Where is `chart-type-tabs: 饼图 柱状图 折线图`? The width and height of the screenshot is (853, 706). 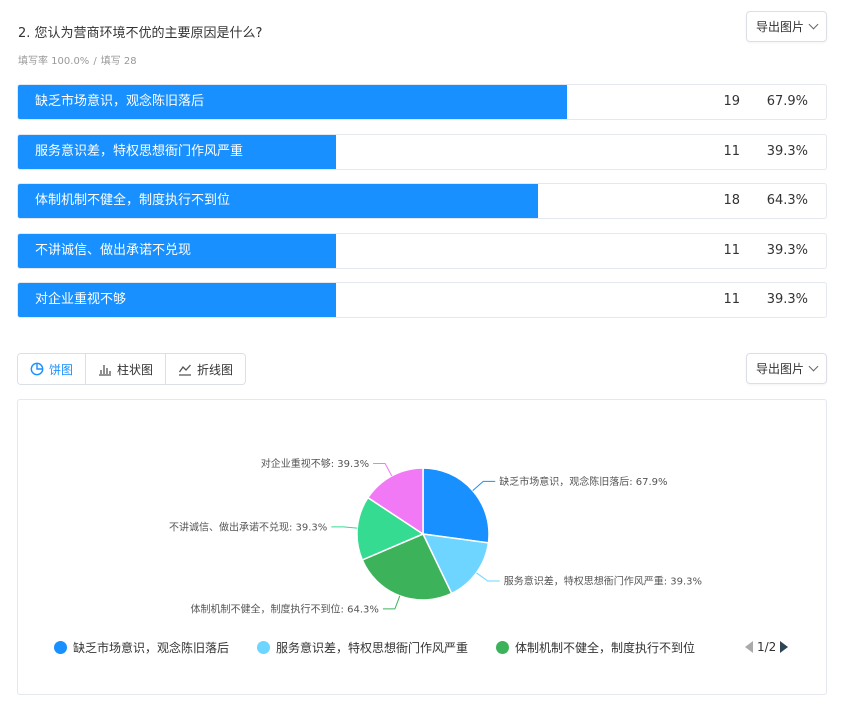 chart-type-tabs: 饼图 柱状图 折线图 is located at coordinates (132, 369).